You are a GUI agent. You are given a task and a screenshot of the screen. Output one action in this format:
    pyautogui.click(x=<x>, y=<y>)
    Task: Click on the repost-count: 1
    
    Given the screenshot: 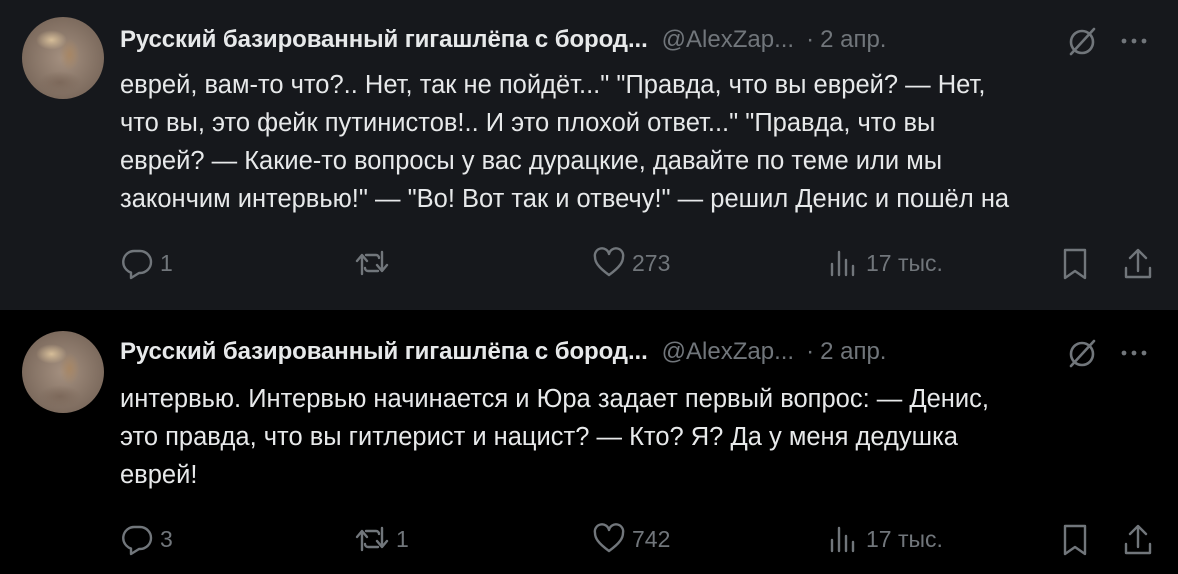 What is the action you would take?
    pyautogui.click(x=402, y=538)
    